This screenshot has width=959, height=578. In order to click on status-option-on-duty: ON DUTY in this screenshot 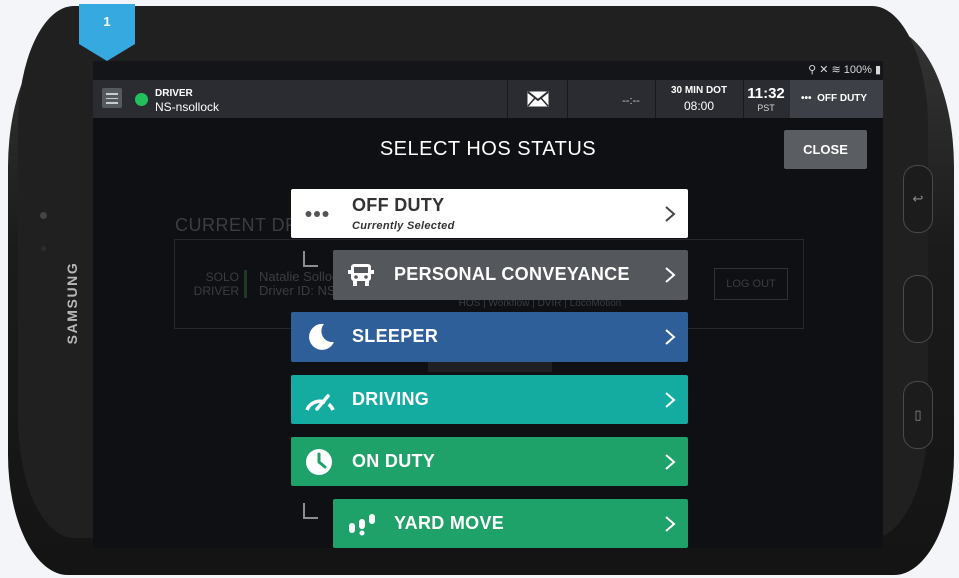, I will do `click(489, 461)`.